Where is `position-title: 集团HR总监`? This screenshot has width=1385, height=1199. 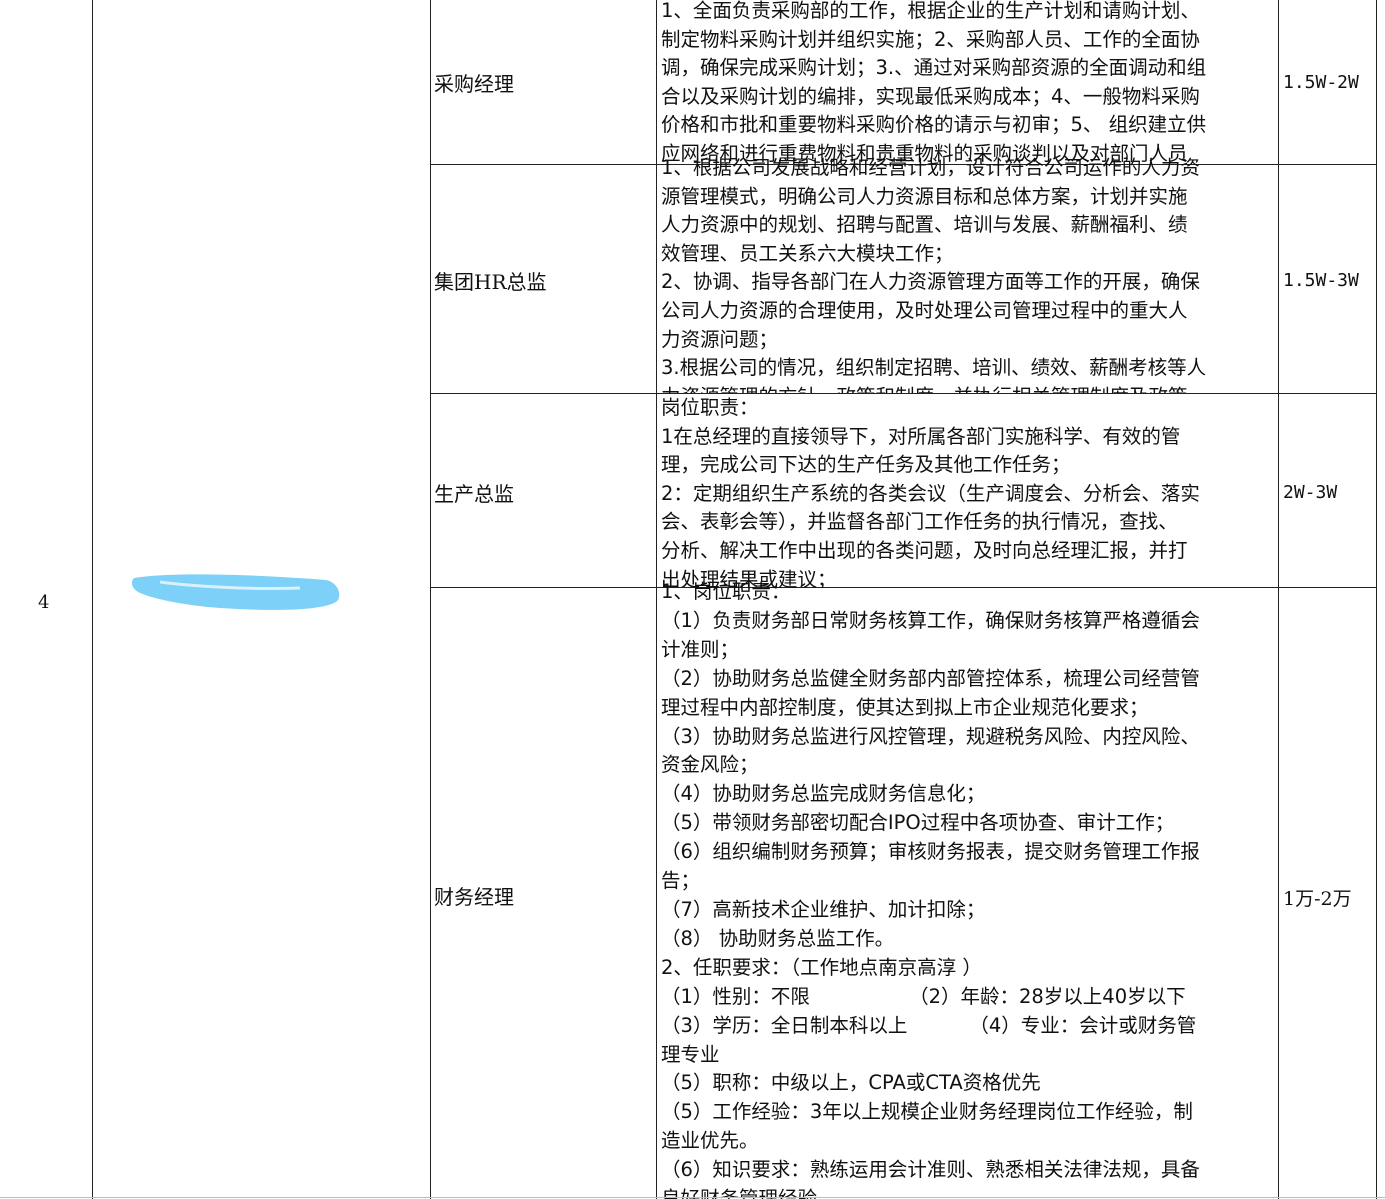 position-title: 集团HR总监 is located at coordinates (490, 282).